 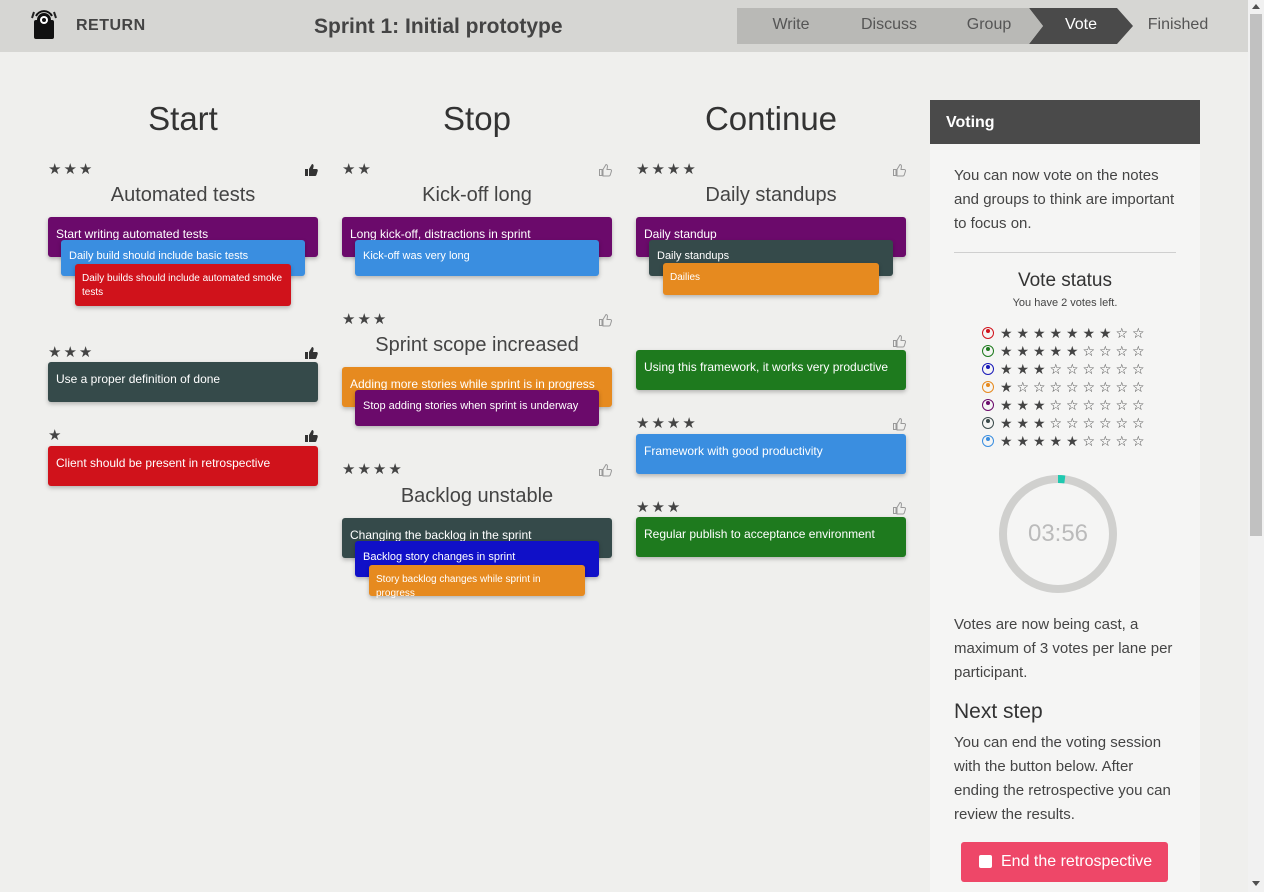 I want to click on note-card: Use a proper definition of done, so click(x=183, y=382).